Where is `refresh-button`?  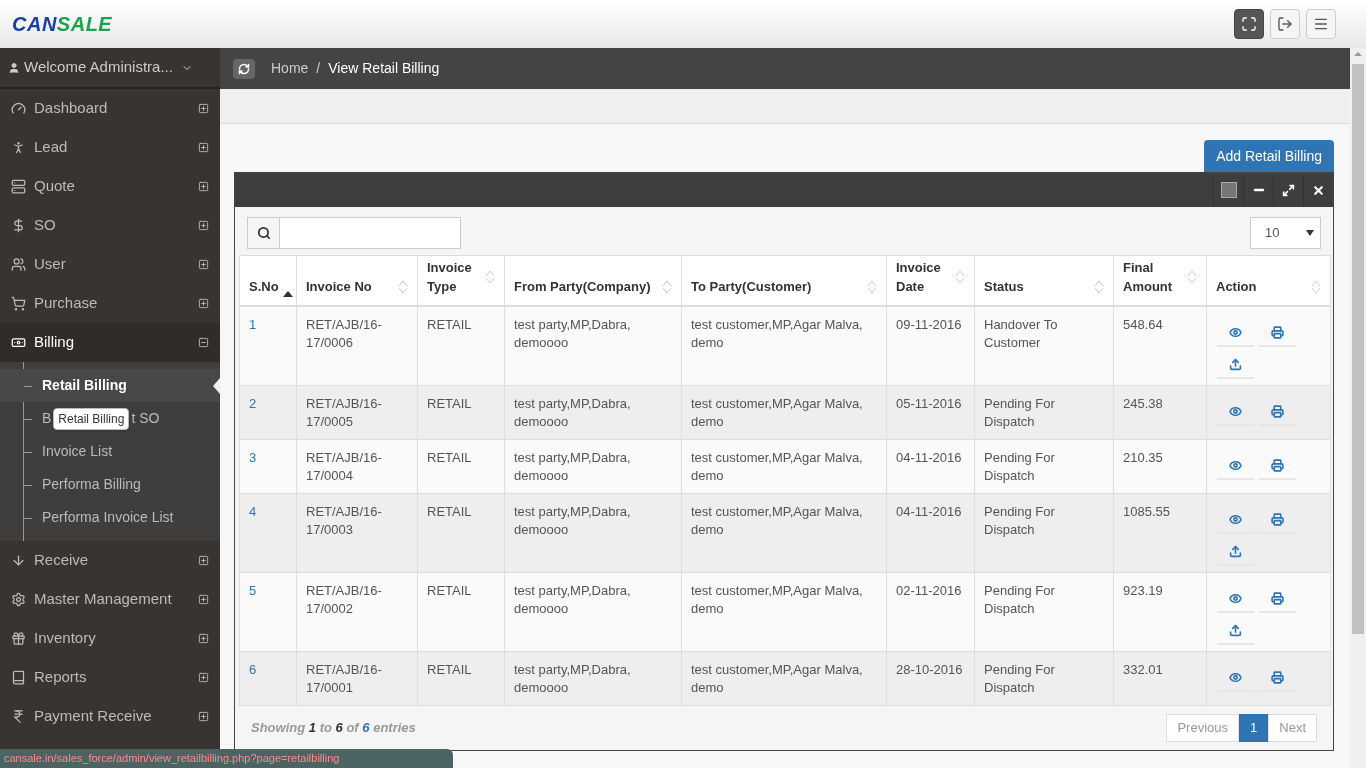
refresh-button is located at coordinates (244, 68).